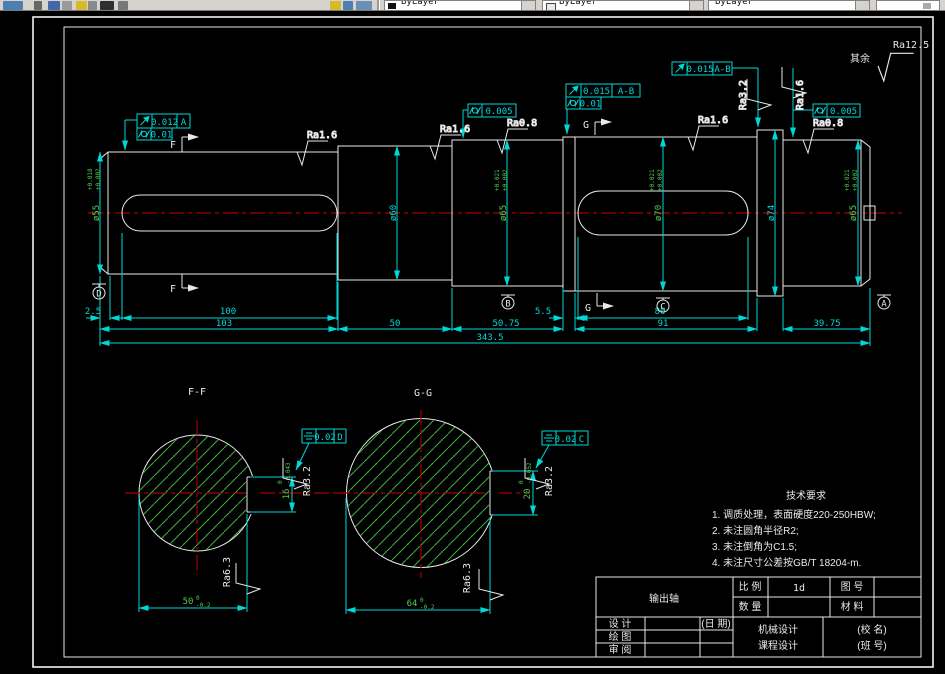 The image size is (945, 674). I want to click on toolbar: ByLayer ByLayer ByLayer, so click(472, 5).